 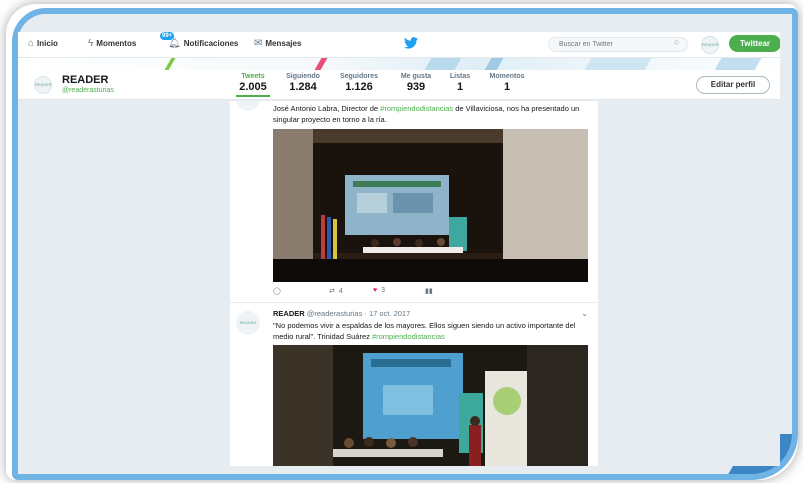 I want to click on twitter-bird-icon, so click(x=411, y=43).